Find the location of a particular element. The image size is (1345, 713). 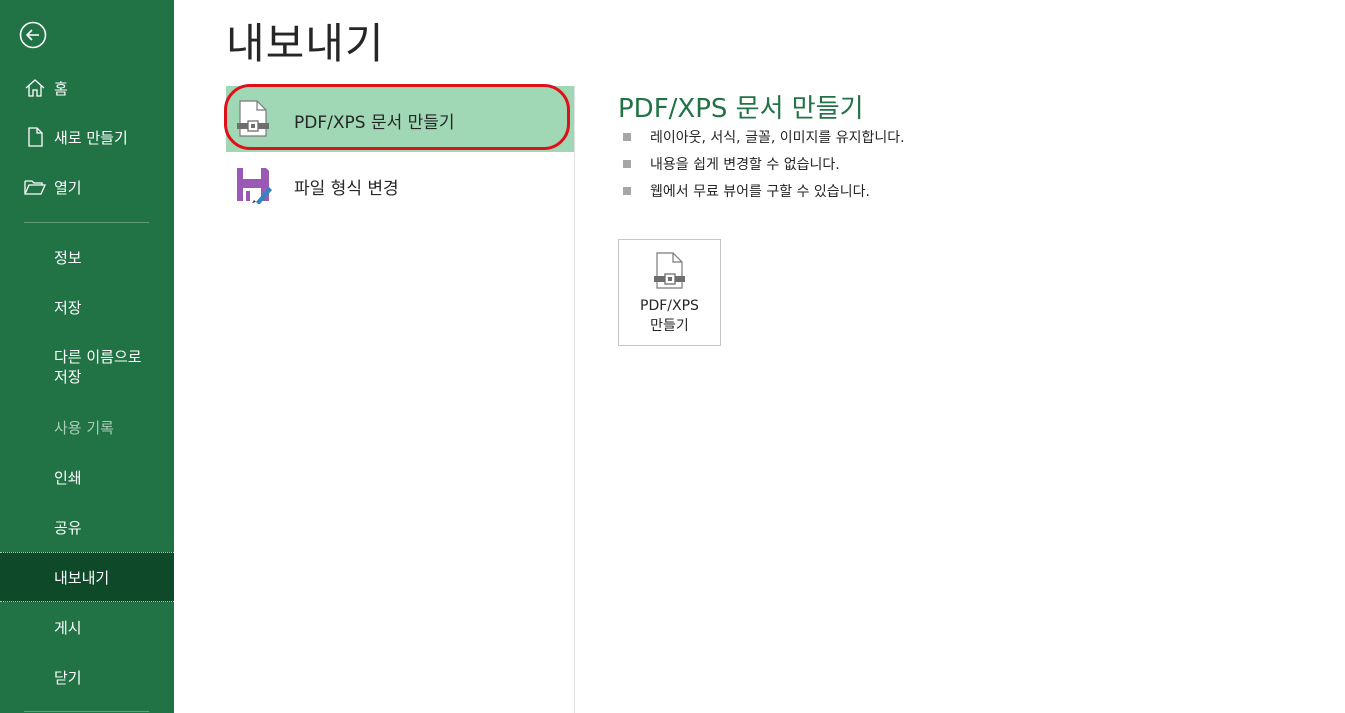

nav-export-label: 내보내기 is located at coordinates (82, 577).